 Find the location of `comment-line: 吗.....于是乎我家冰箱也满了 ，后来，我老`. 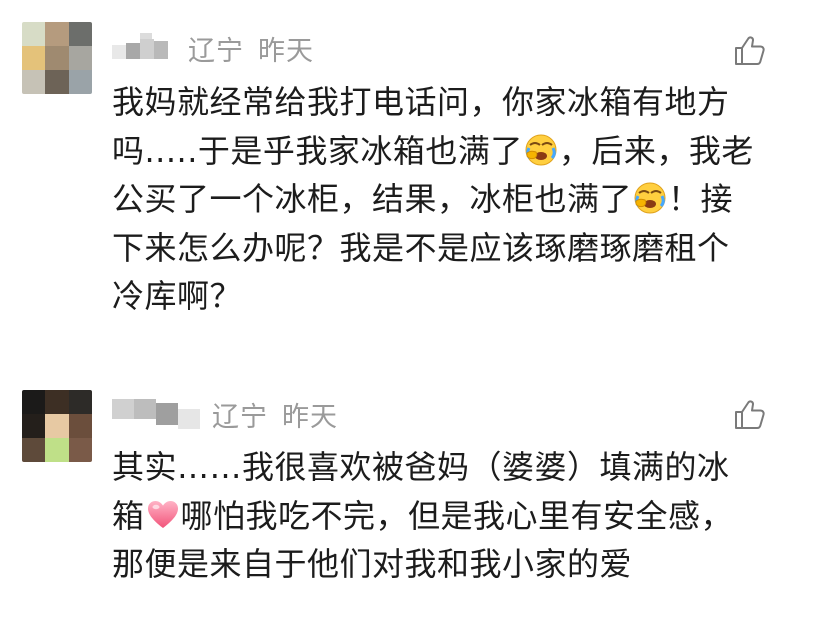

comment-line: 吗.....于是乎我家冰箱也满了 ，后来，我老 is located at coordinates (447, 151).